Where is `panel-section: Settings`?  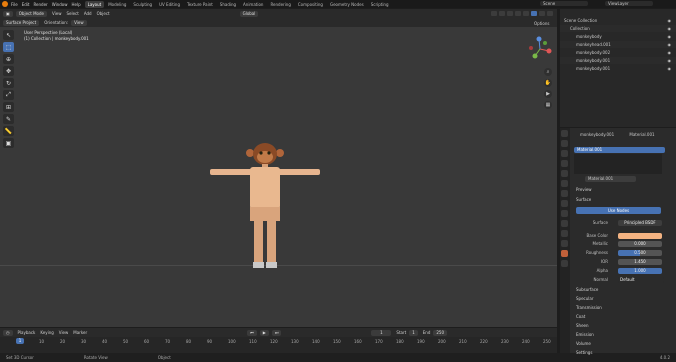
panel-section: Settings is located at coordinates (584, 352).